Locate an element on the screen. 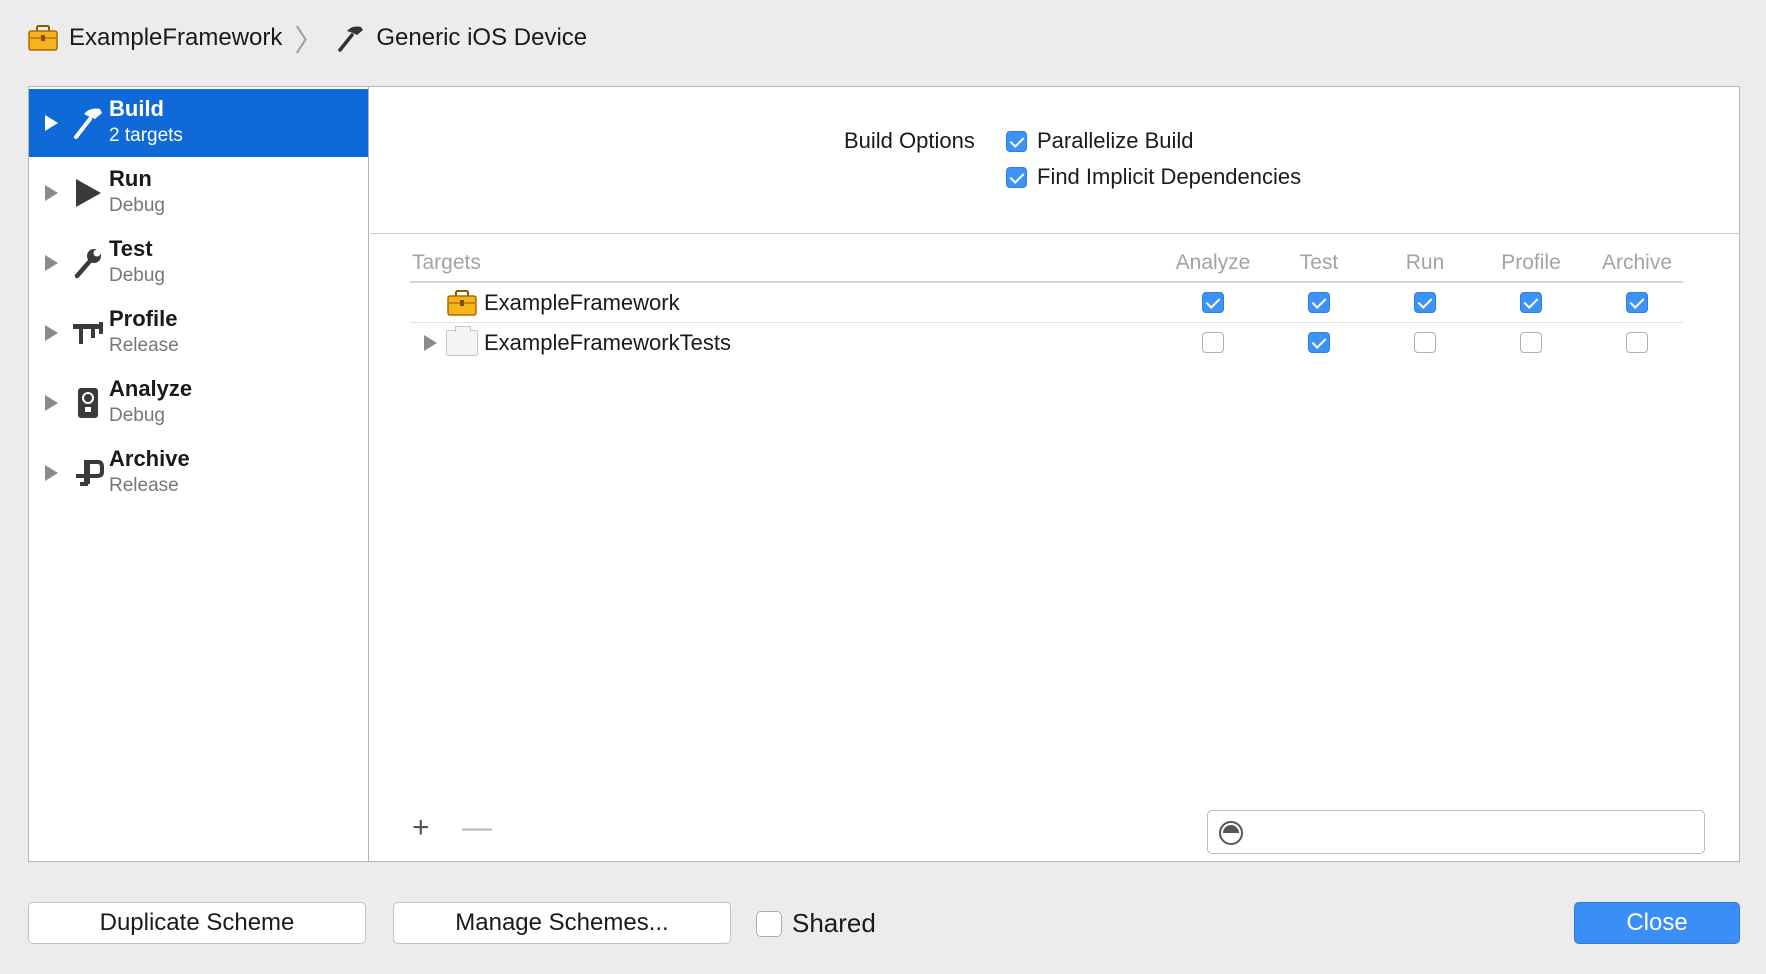  sidebar-item-label: Profile is located at coordinates (143, 318).